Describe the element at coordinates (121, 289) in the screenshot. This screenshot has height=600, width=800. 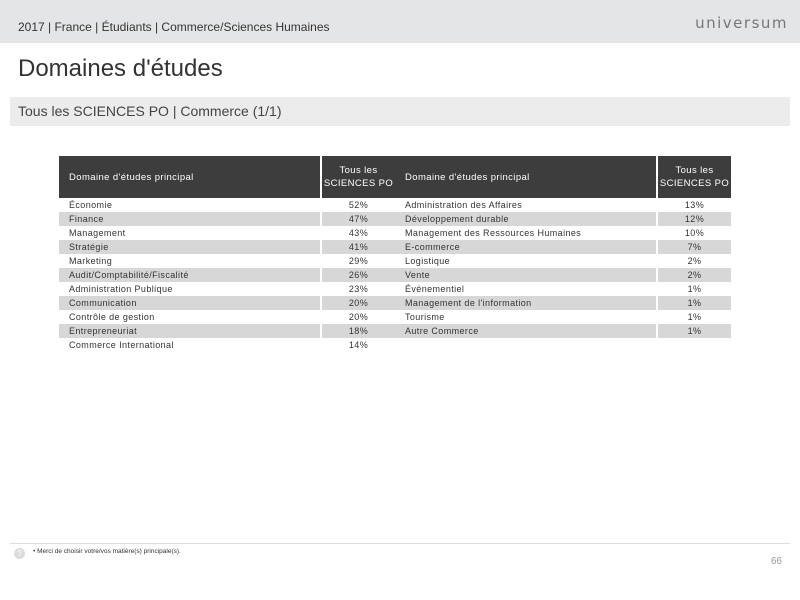
I see `domain-cell: Administration Publique` at that location.